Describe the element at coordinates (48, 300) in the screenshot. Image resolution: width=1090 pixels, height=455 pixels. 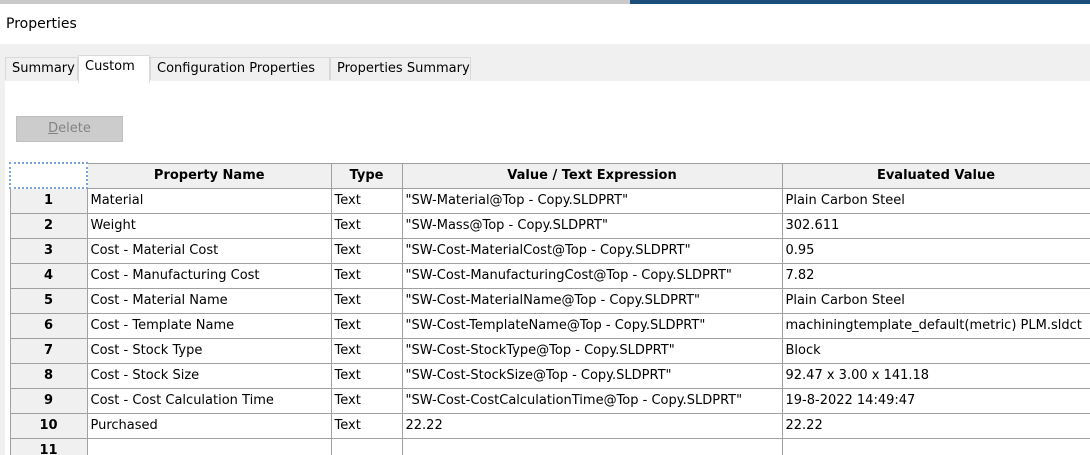
I see `row-number: 5` at that location.